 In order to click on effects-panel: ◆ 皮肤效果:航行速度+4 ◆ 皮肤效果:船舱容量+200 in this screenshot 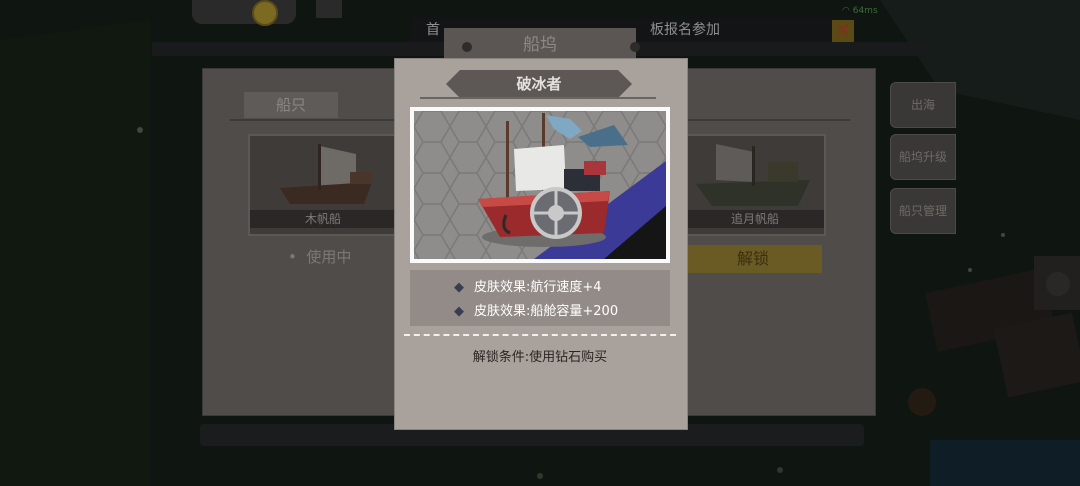, I will do `click(540, 298)`.